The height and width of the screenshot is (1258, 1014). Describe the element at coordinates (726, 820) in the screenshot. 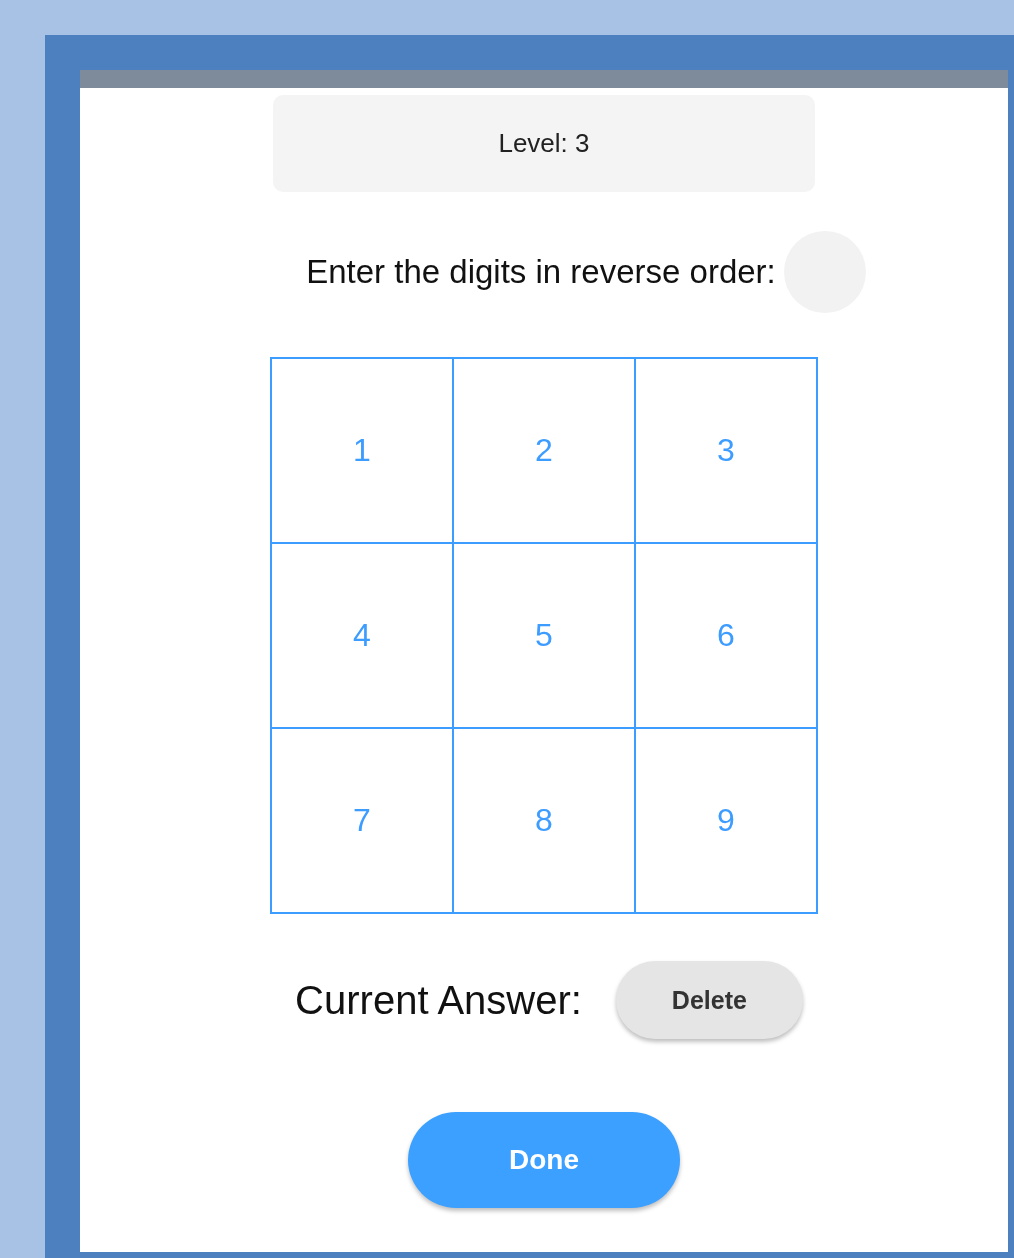

I see `keypad-key: 9` at that location.